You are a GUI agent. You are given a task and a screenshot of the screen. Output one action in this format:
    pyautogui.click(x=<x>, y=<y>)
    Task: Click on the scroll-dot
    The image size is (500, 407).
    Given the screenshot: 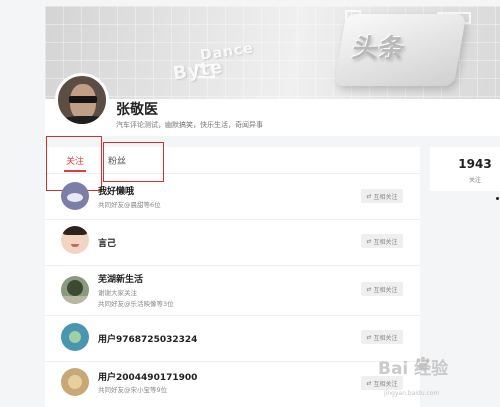 What is the action you would take?
    pyautogui.click(x=497, y=198)
    